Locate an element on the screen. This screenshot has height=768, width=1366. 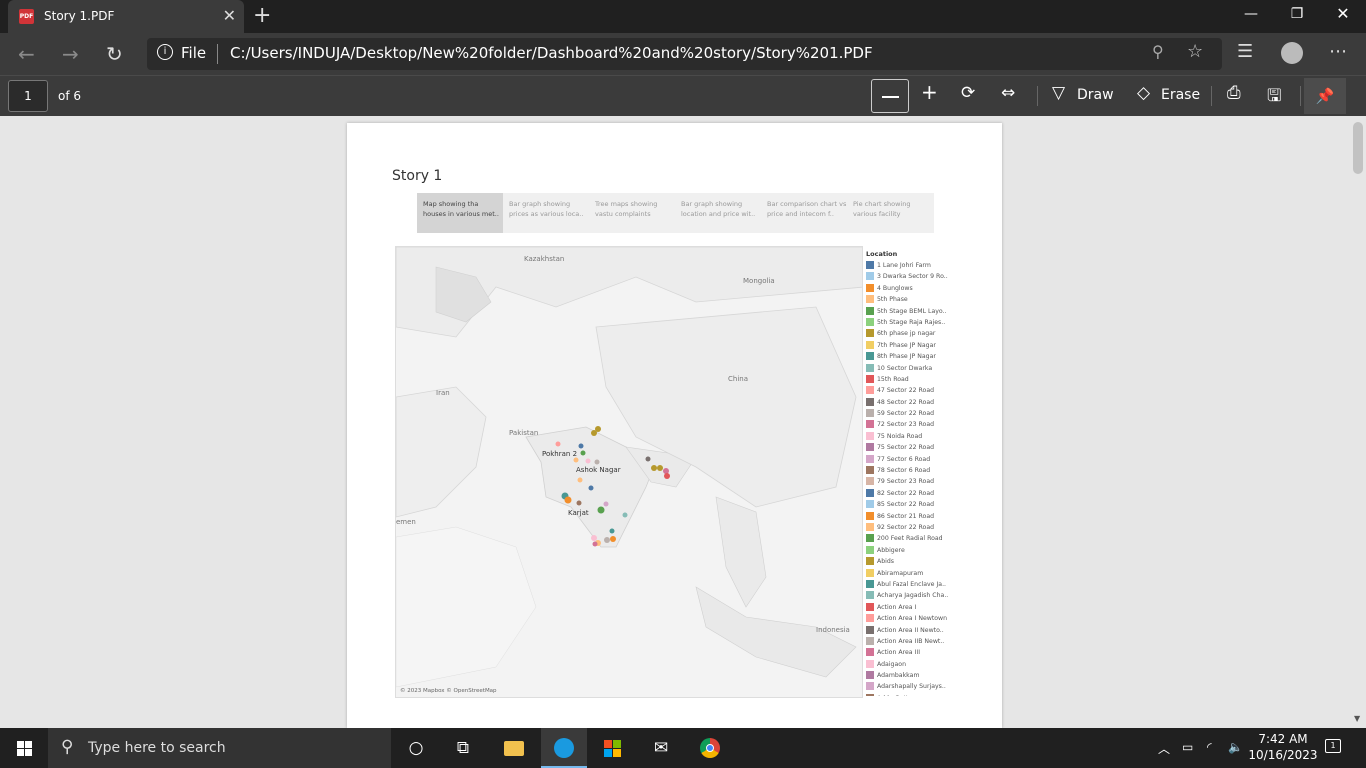
volume-icon: 🔈 is located at coordinates (1235, 747).